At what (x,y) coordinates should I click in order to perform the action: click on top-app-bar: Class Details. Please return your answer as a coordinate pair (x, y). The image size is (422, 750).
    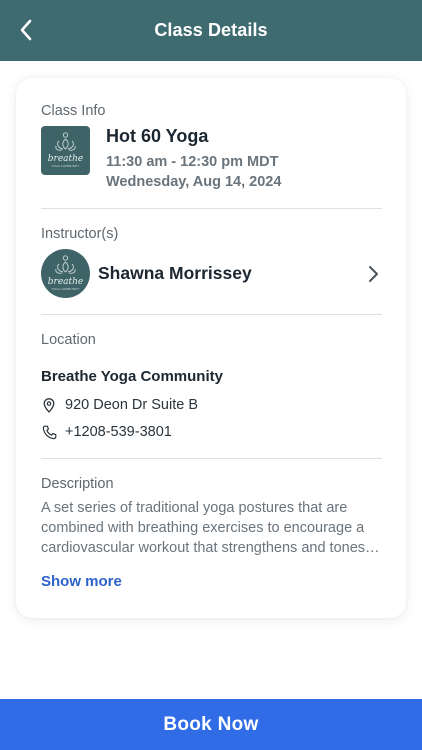
    Looking at the image, I should click on (211, 30).